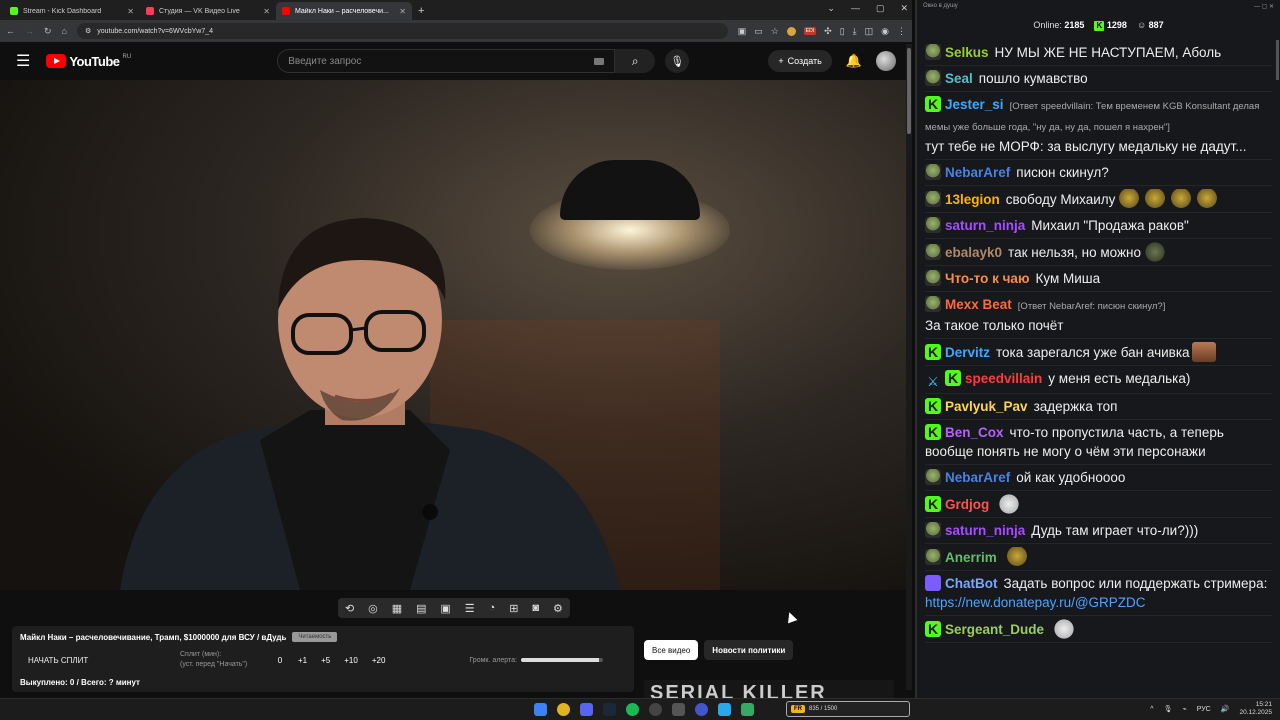 The height and width of the screenshot is (720, 1280). I want to click on clip-icon: ▤, so click(421, 608).